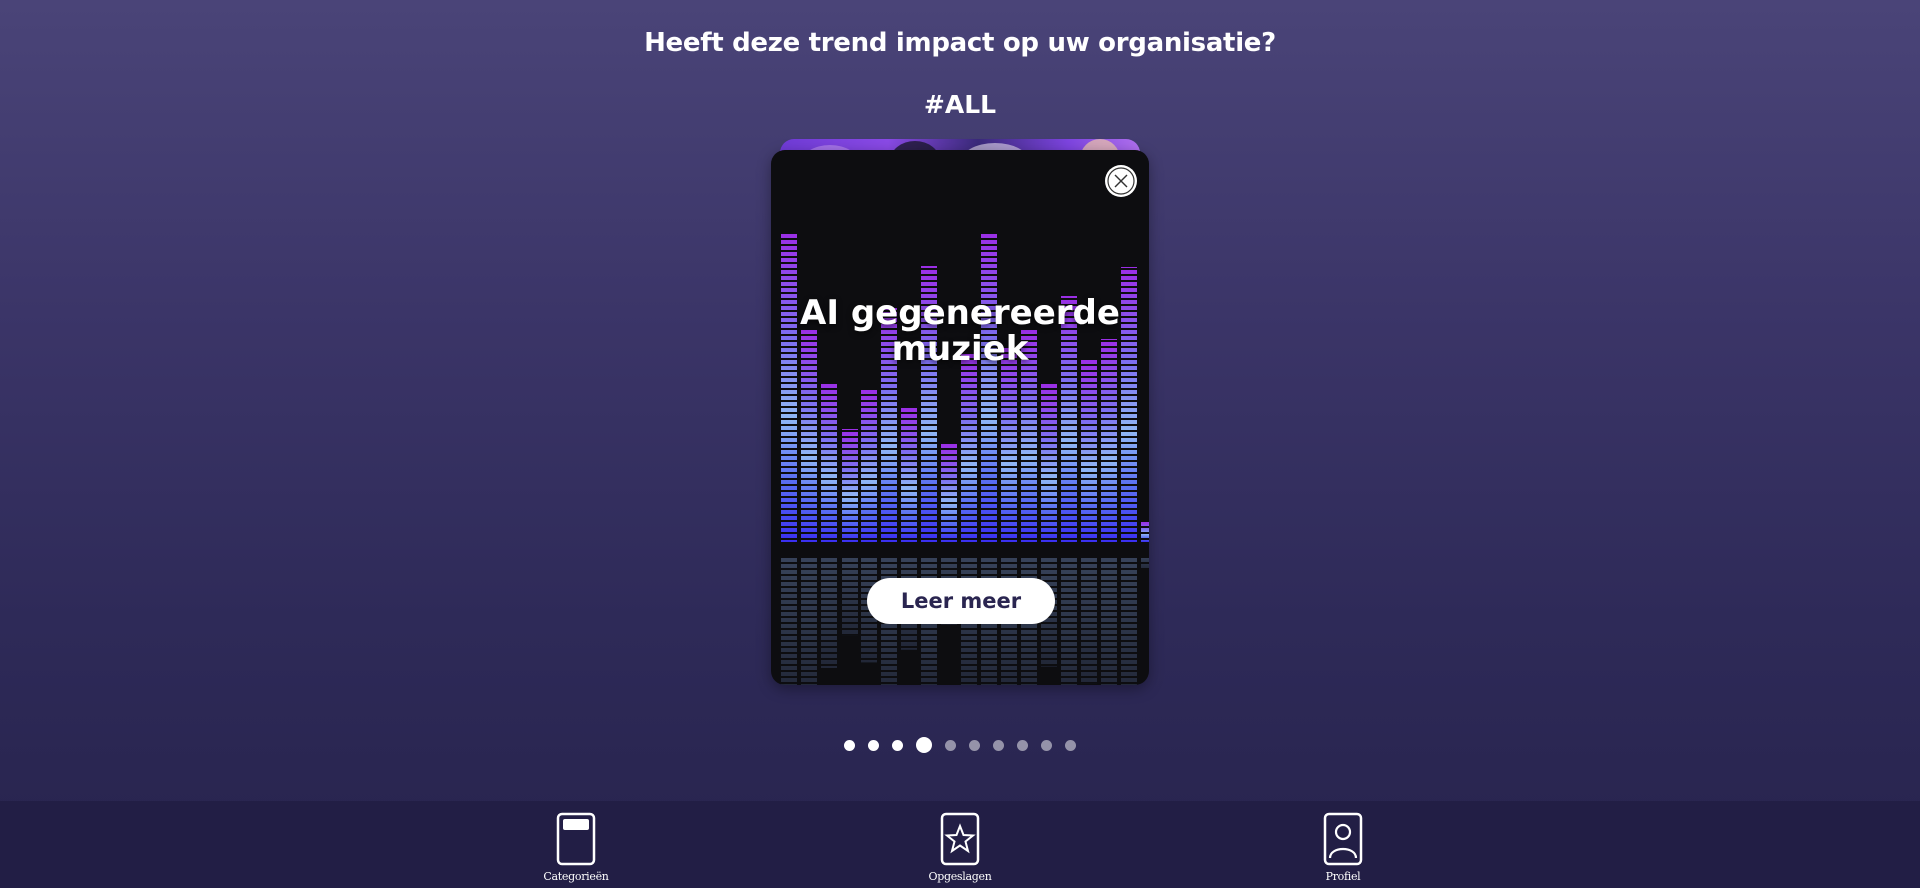  I want to click on trend-card: AI gegenereerde muziek Leer meer, so click(960, 417).